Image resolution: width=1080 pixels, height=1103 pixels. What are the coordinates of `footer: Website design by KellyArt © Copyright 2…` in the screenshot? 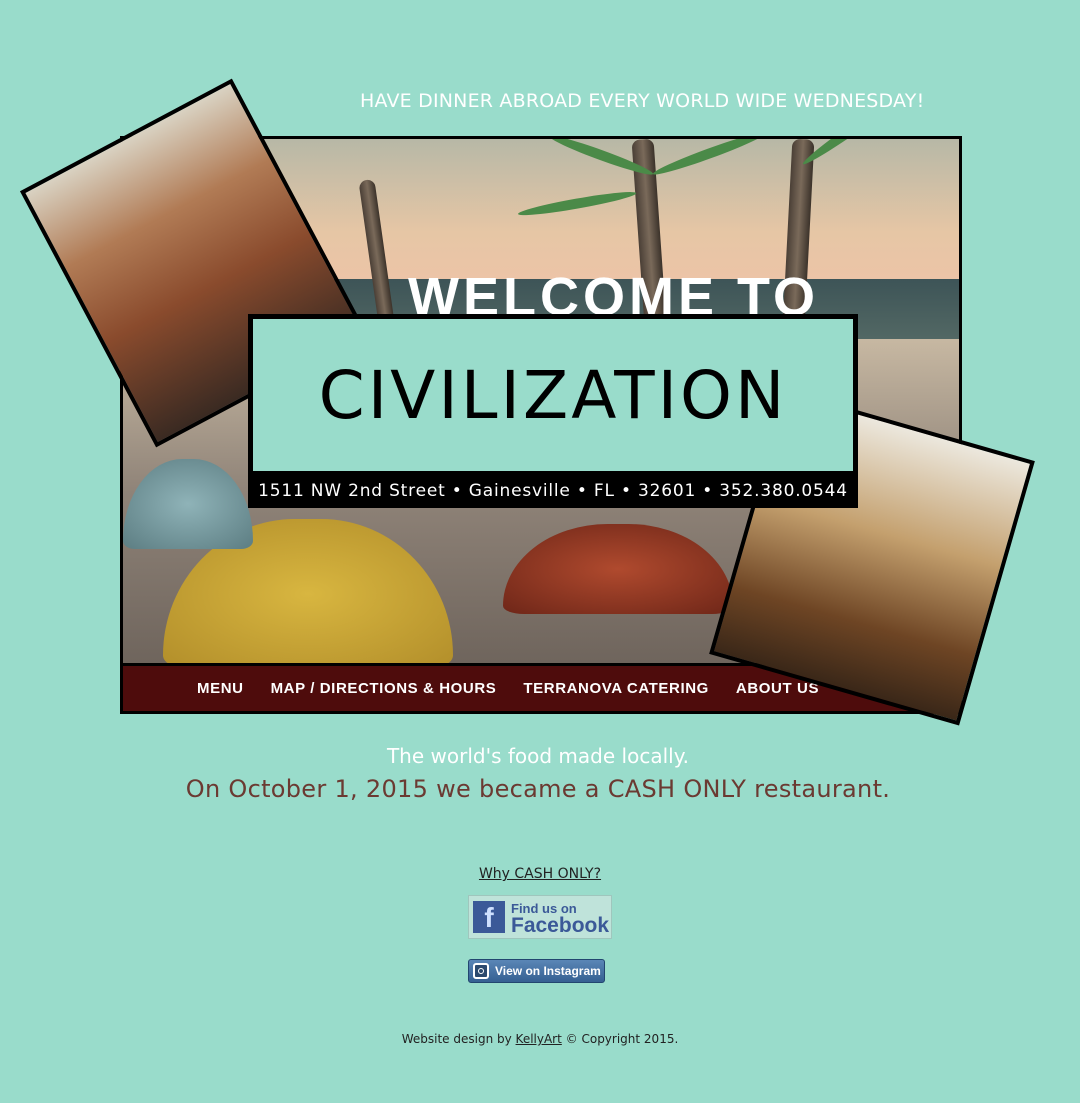 It's located at (540, 1039).